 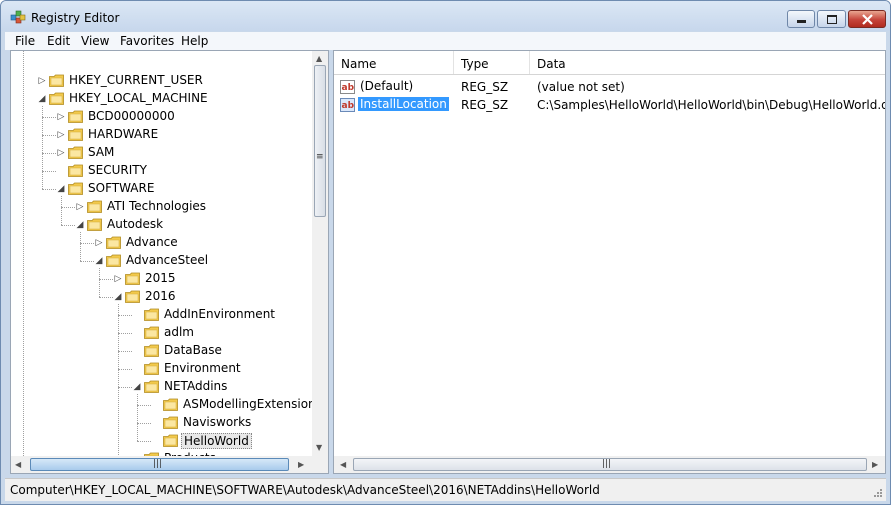 What do you see at coordinates (217, 422) in the screenshot?
I see `tree-node-label: Navisworks` at bounding box center [217, 422].